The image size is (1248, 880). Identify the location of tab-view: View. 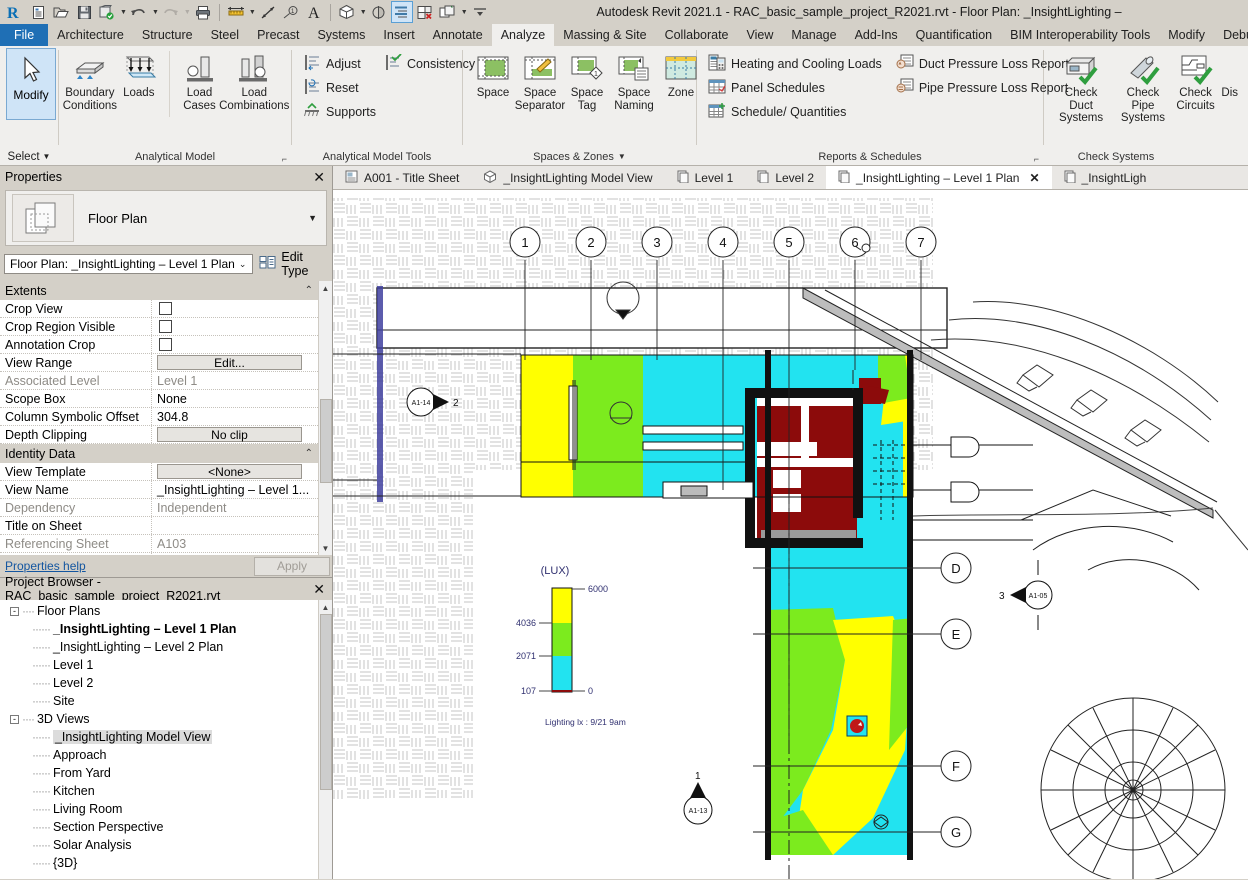
(760, 35).